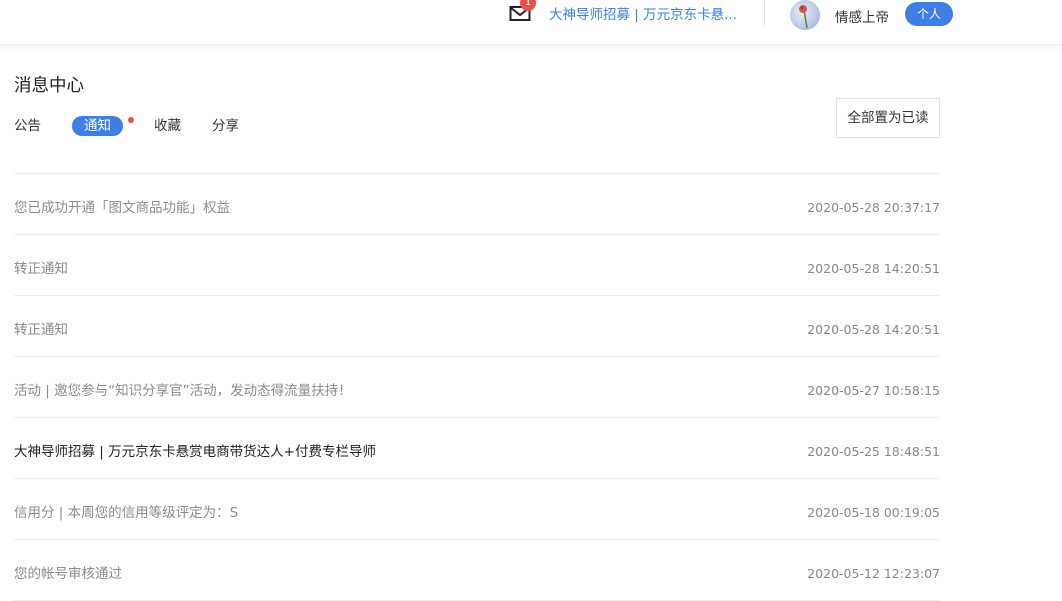  Describe the element at coordinates (27, 126) in the screenshot. I see `tab-announcements: 公告` at that location.